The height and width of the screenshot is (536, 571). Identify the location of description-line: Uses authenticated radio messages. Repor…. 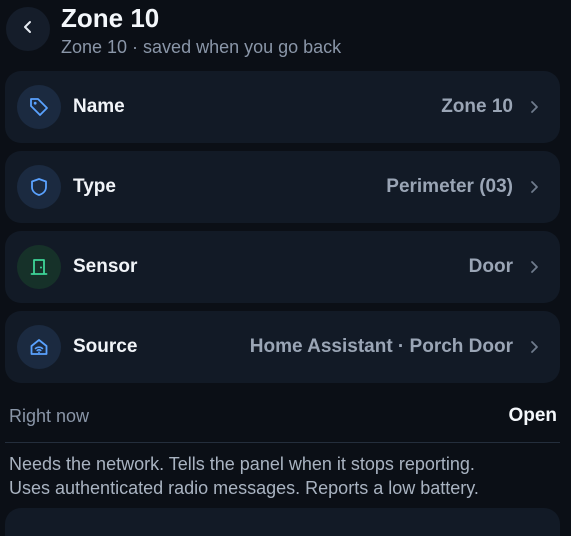
(244, 488).